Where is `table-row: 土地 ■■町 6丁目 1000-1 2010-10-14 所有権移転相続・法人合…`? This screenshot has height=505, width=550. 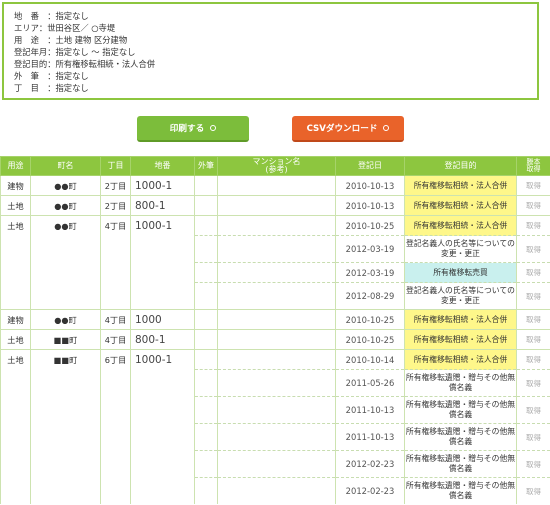 table-row: 土地 ■■町 6丁目 1000-1 2010-10-14 所有権移転相続・法人合… is located at coordinates (275, 359).